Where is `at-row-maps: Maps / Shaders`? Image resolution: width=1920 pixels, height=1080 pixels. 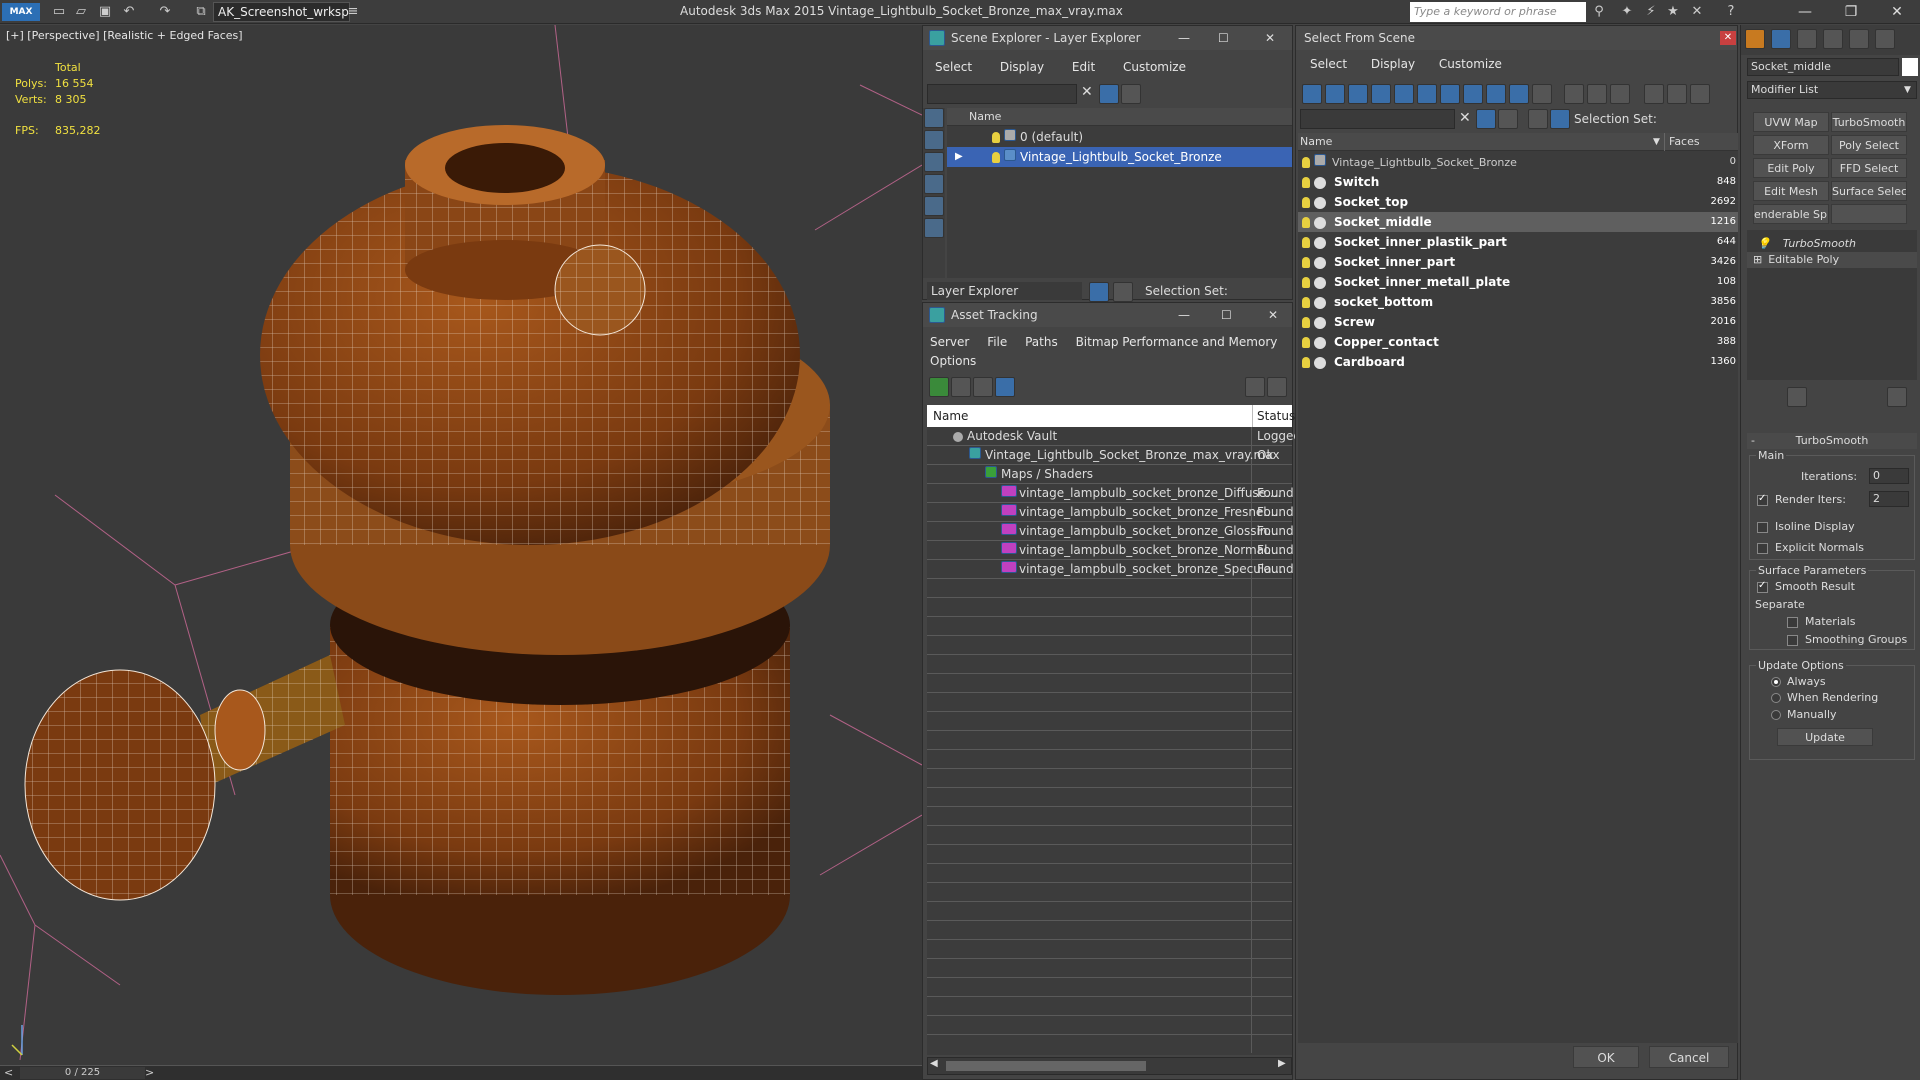
at-row-maps: Maps / Shaders is located at coordinates (1039, 474).